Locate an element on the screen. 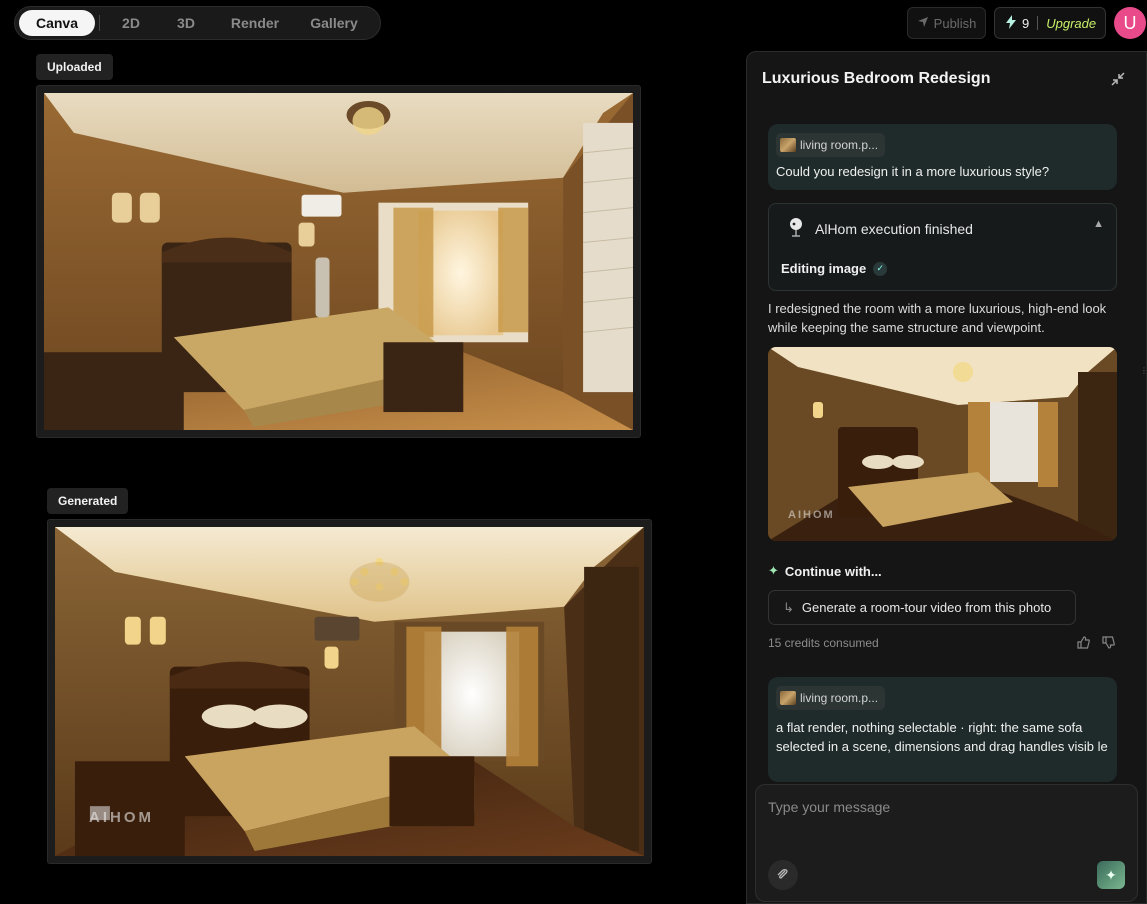 This screenshot has height=904, width=1147. avatar: U is located at coordinates (1130, 23).